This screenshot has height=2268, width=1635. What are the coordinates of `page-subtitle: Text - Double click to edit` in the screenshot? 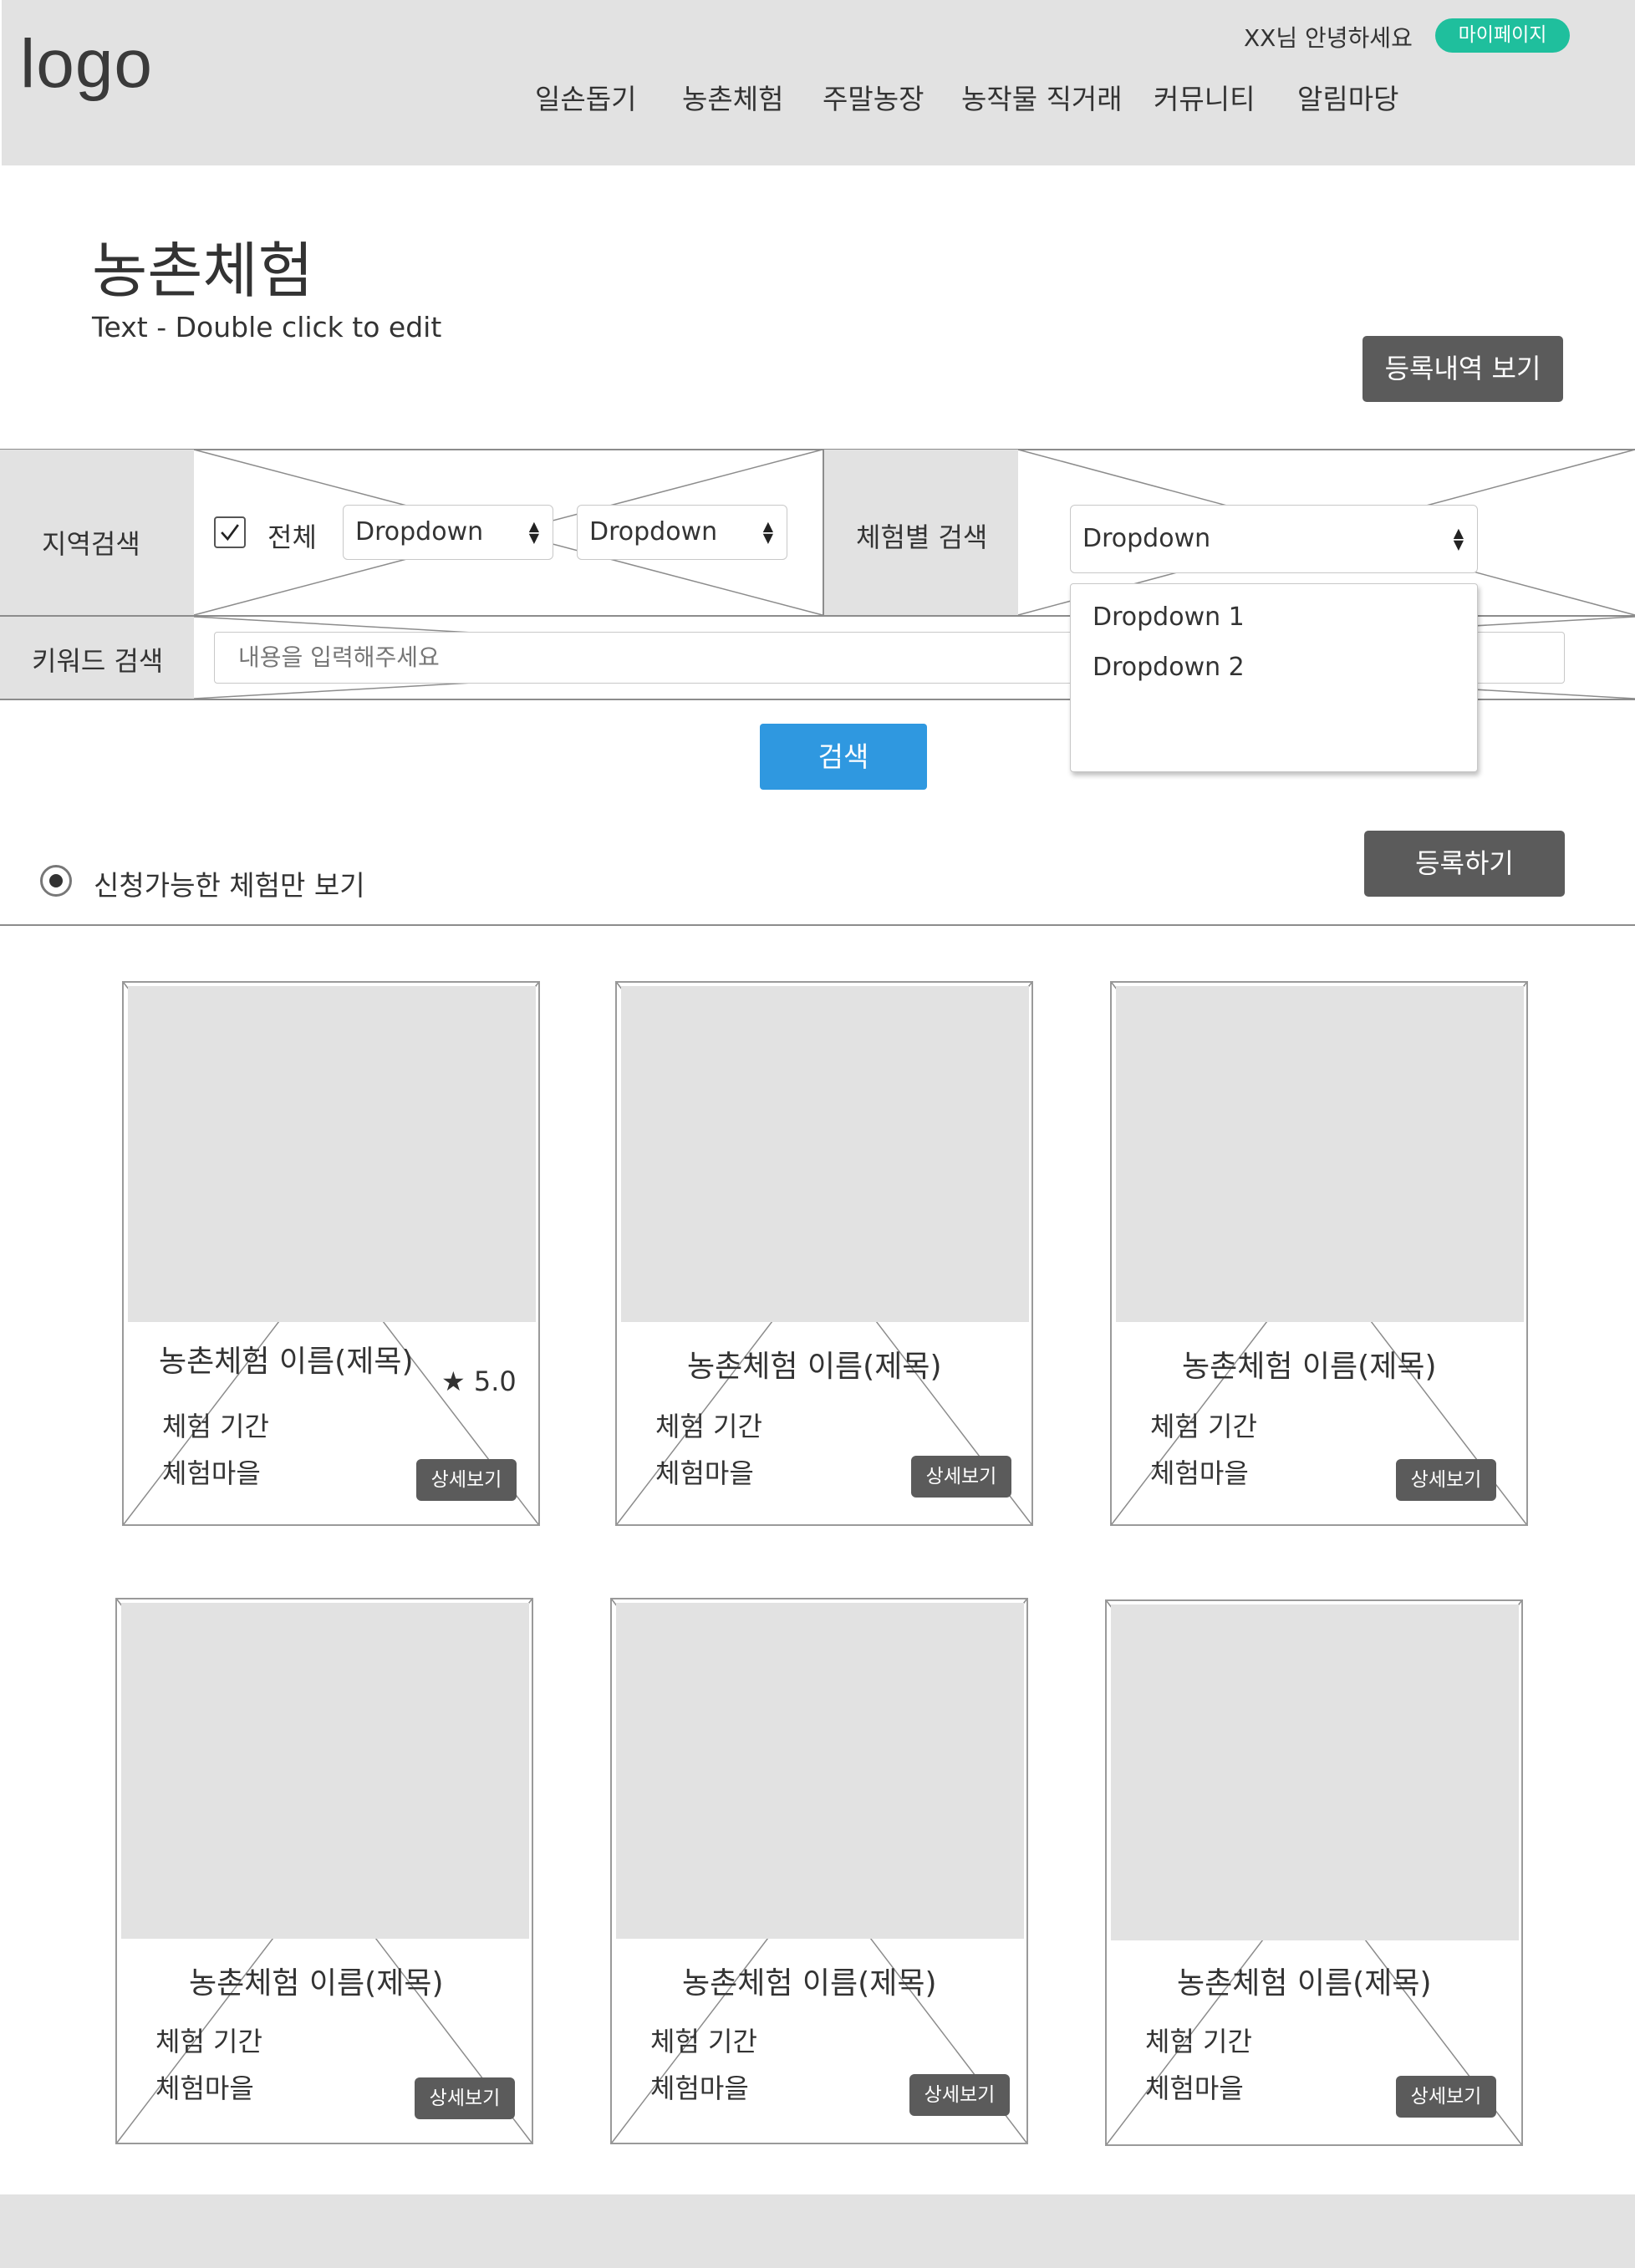 It's located at (267, 327).